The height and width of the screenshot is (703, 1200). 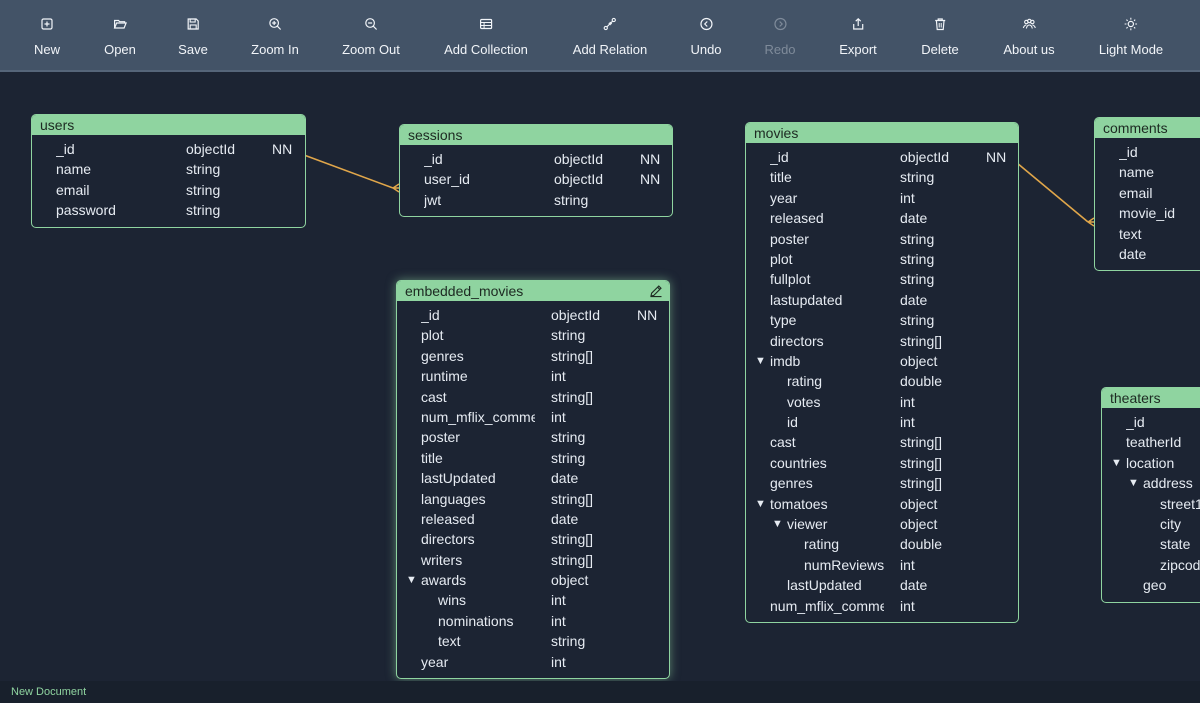 What do you see at coordinates (1147, 234) in the screenshot?
I see `field-row: text` at bounding box center [1147, 234].